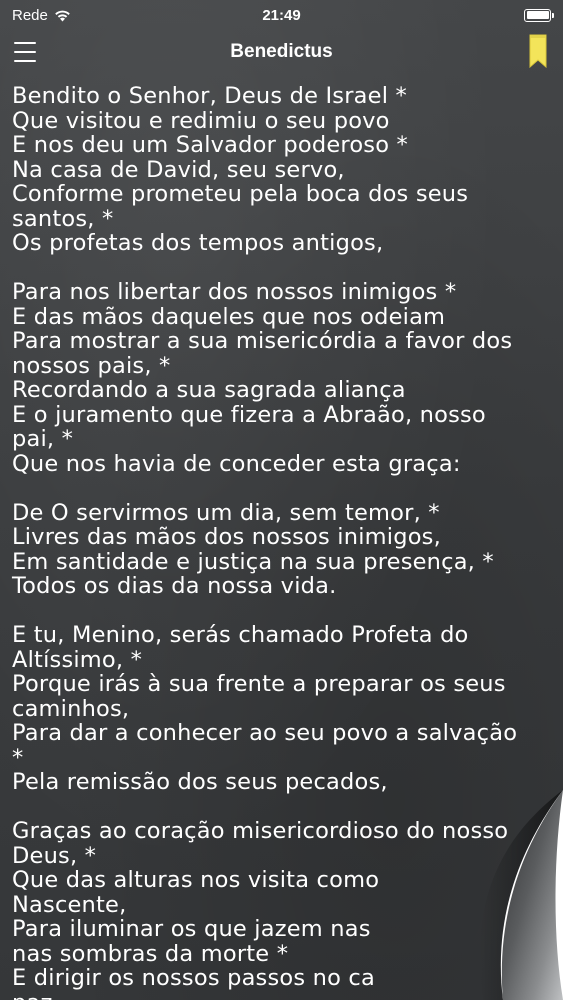 This screenshot has height=1000, width=563. What do you see at coordinates (209, 96) in the screenshot?
I see `verse-line: Bendito o Senhor, Deus de Israel *` at bounding box center [209, 96].